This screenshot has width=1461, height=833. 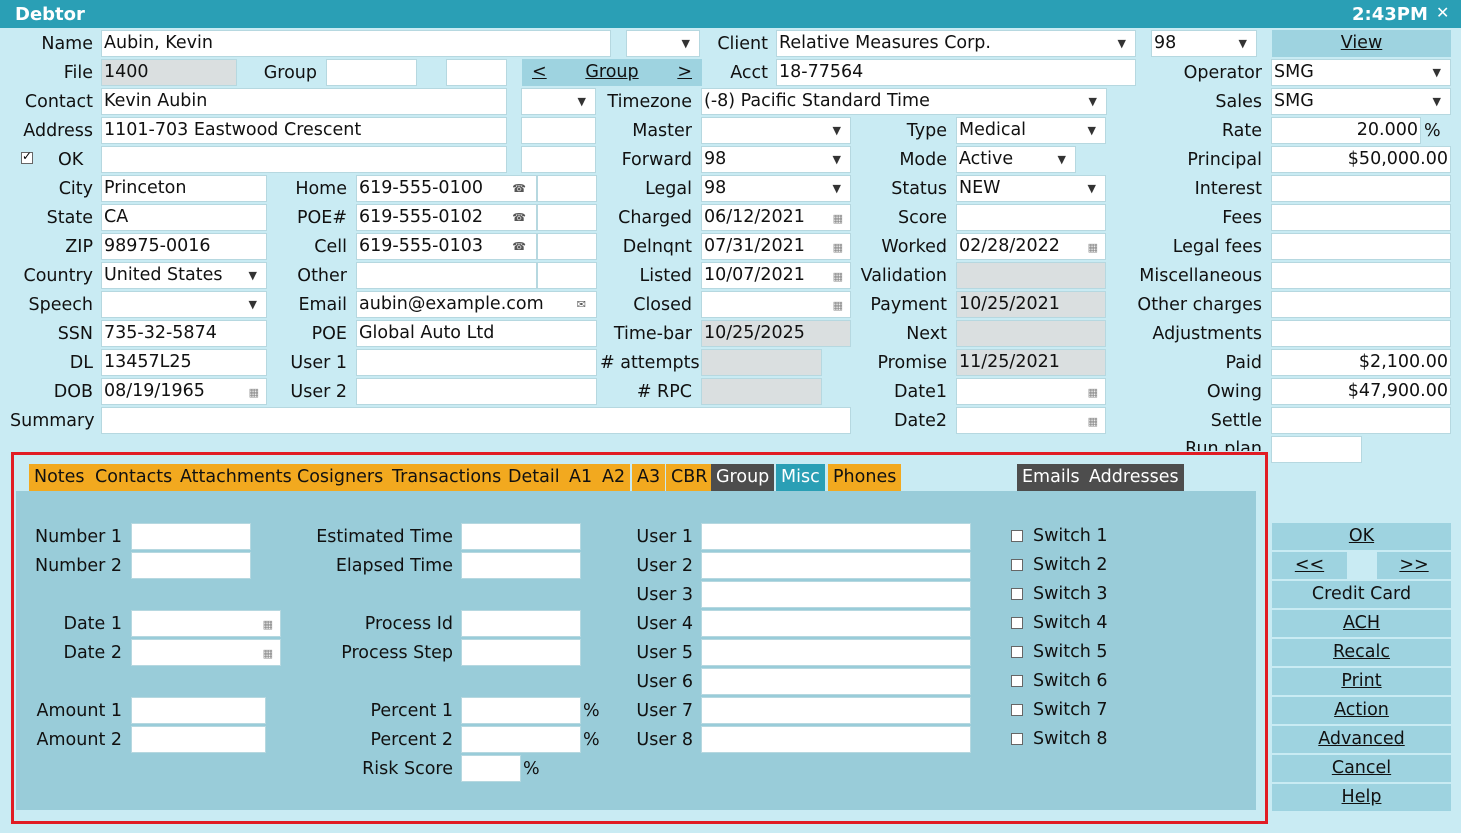 What do you see at coordinates (1361, 246) in the screenshot?
I see `legal-fees-field` at bounding box center [1361, 246].